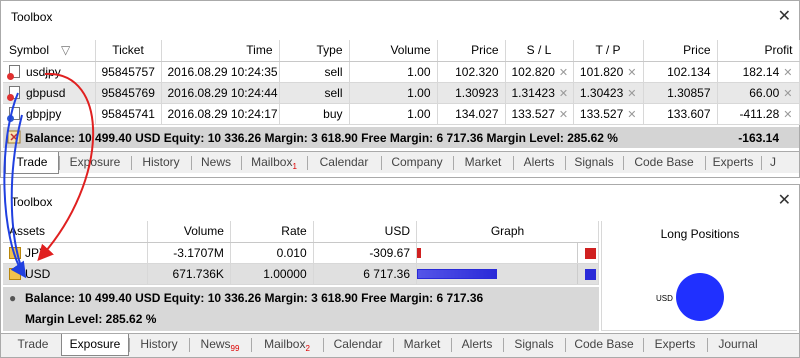  What do you see at coordinates (49, 51) in the screenshot?
I see `col-symbol: Symbol ▽` at bounding box center [49, 51].